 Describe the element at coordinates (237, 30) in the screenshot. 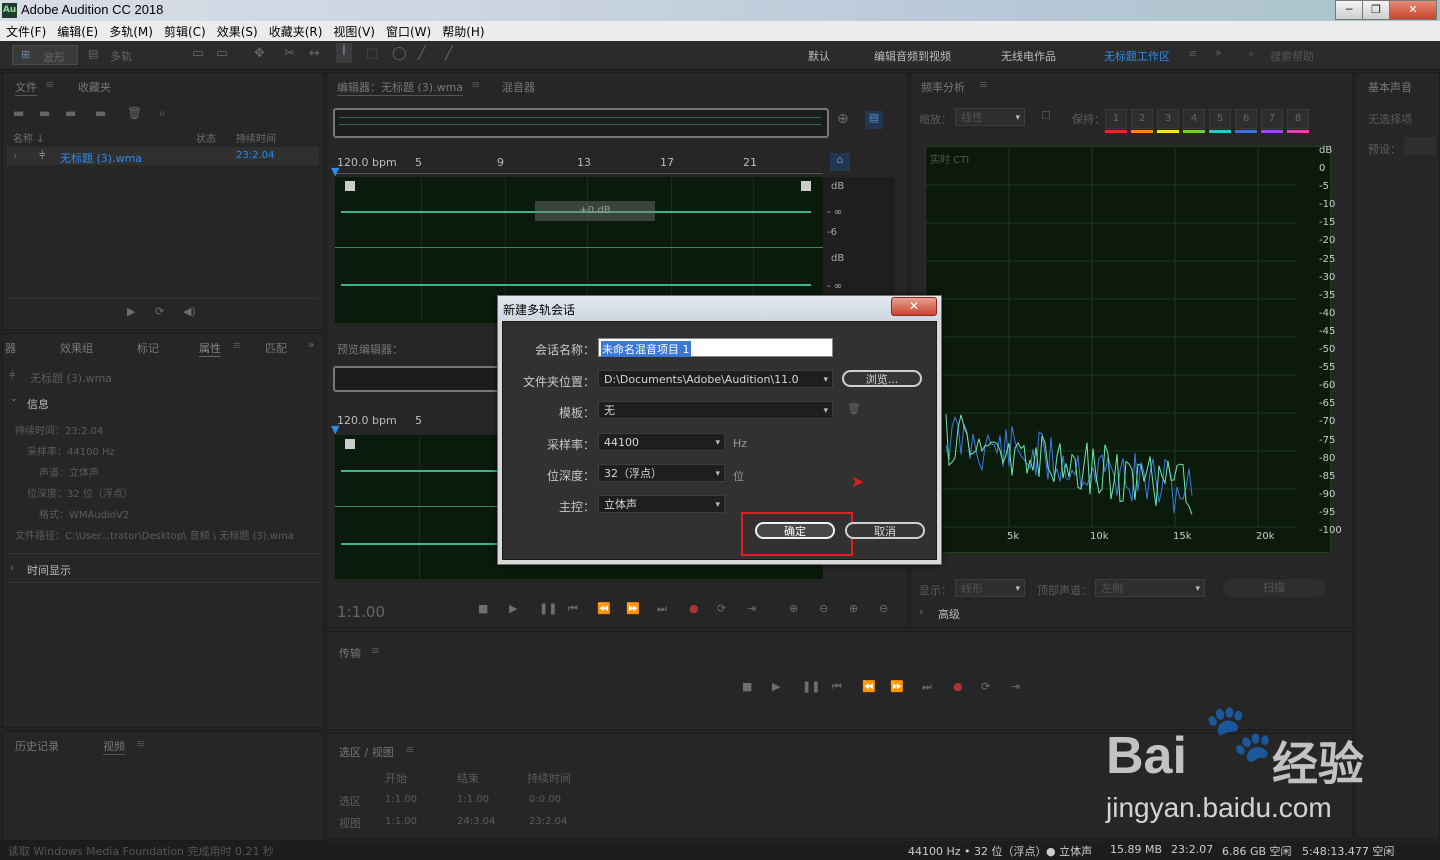

I see `menu-effects: 效果(S)` at that location.